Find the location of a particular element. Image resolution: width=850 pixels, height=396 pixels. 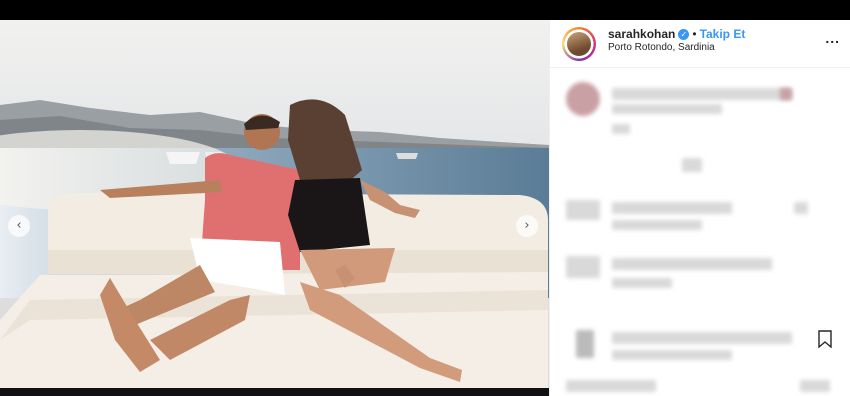

bookmark-icon is located at coordinates (825, 339).